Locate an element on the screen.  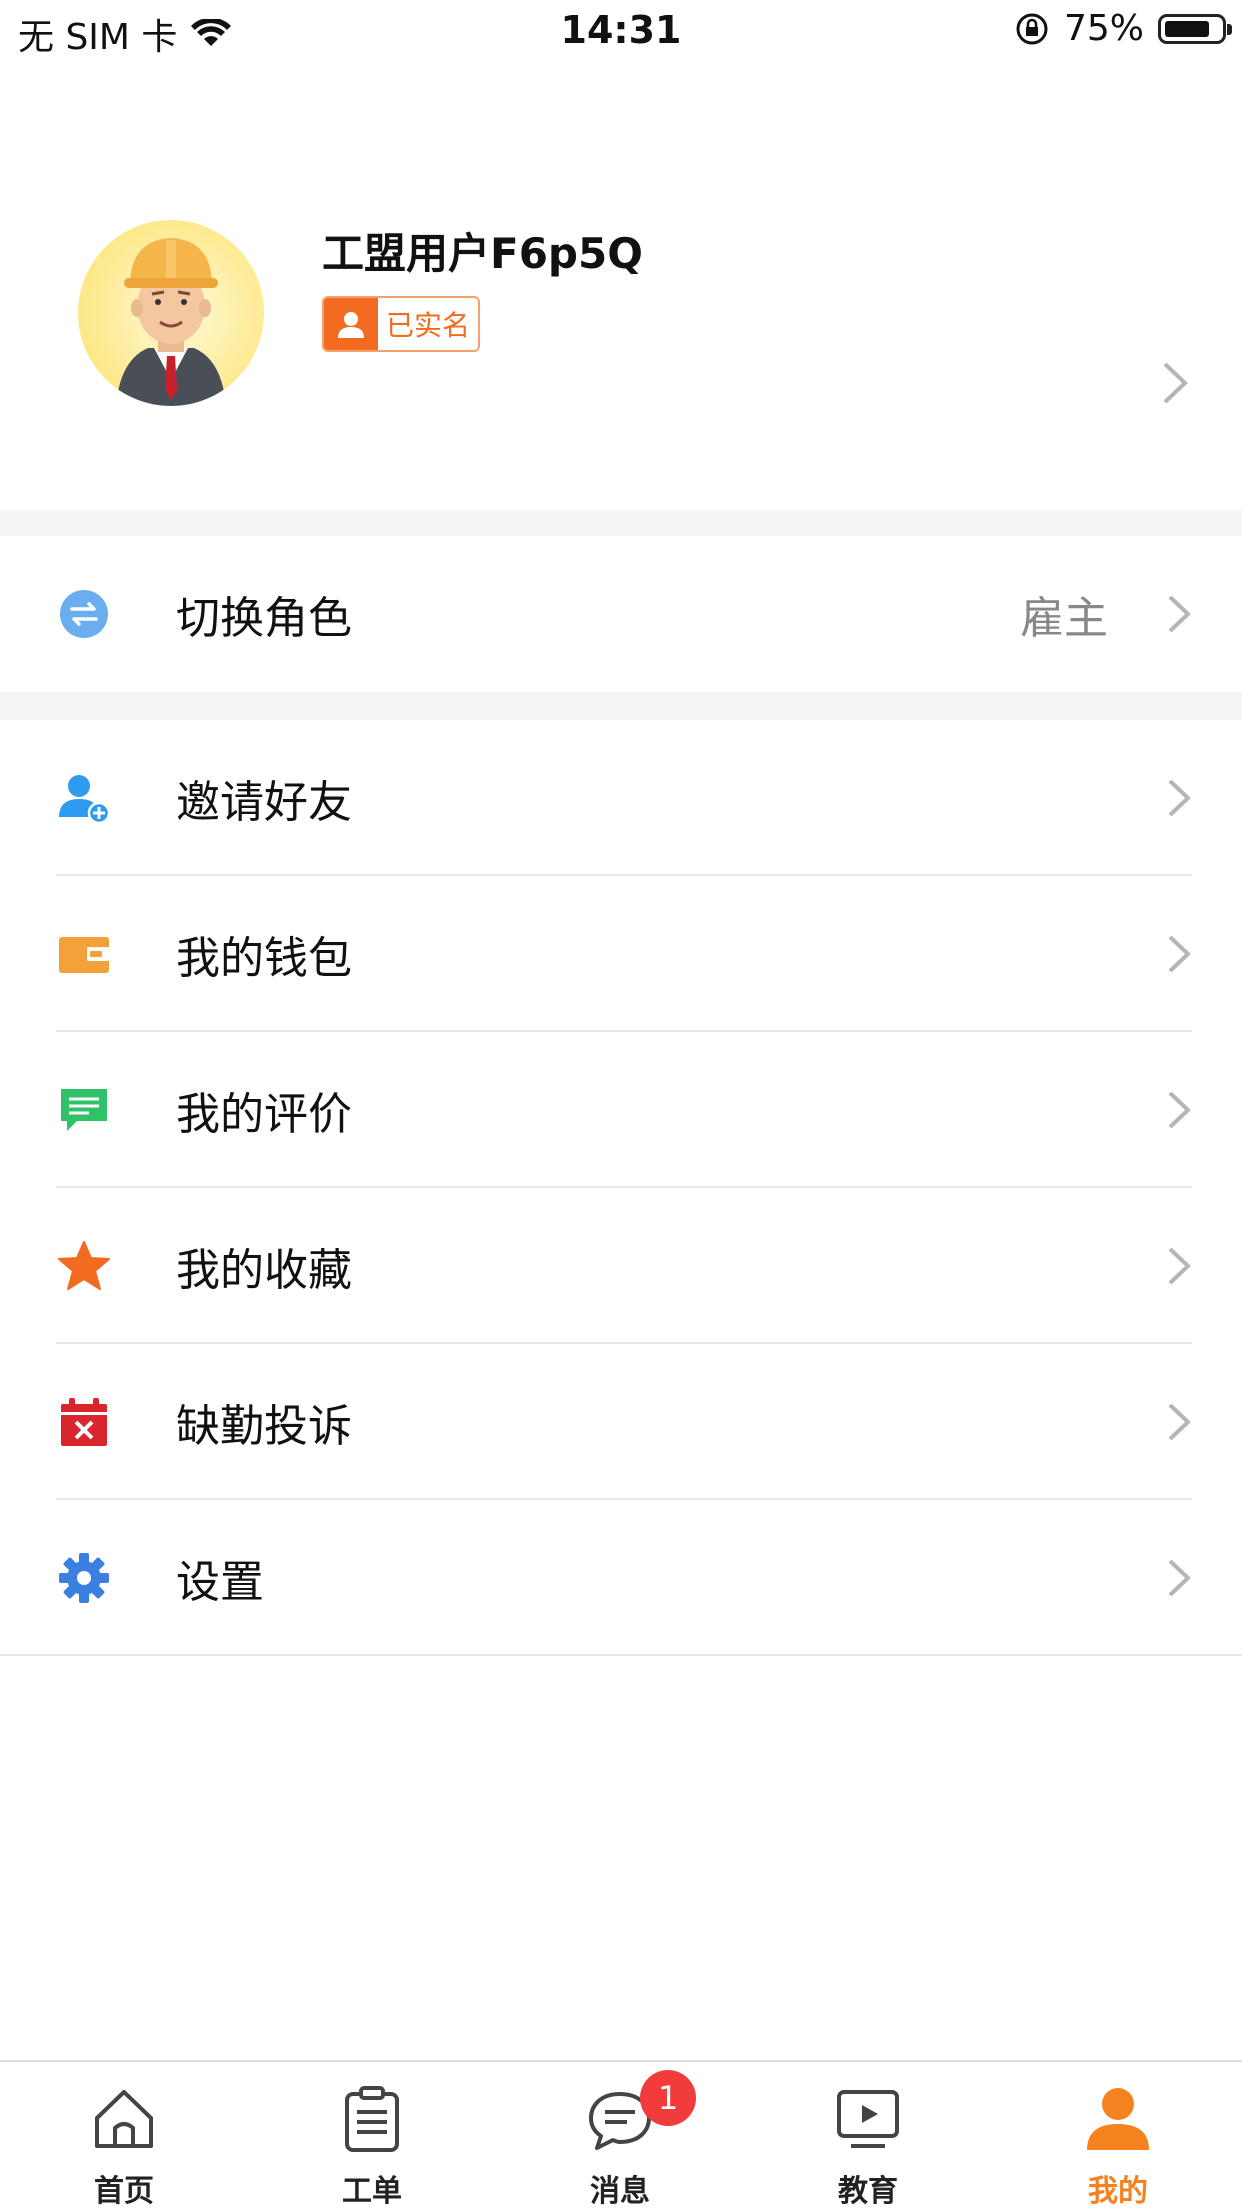
calendar-x-icon is located at coordinates (84, 1422).